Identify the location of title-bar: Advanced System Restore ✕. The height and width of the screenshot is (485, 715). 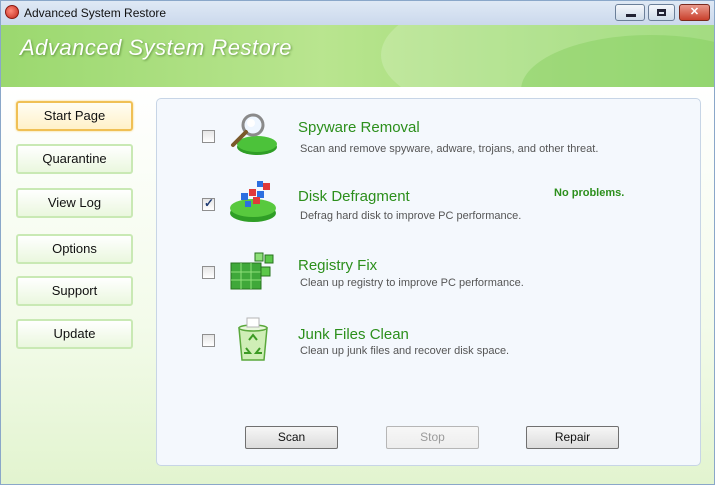
(357, 13).